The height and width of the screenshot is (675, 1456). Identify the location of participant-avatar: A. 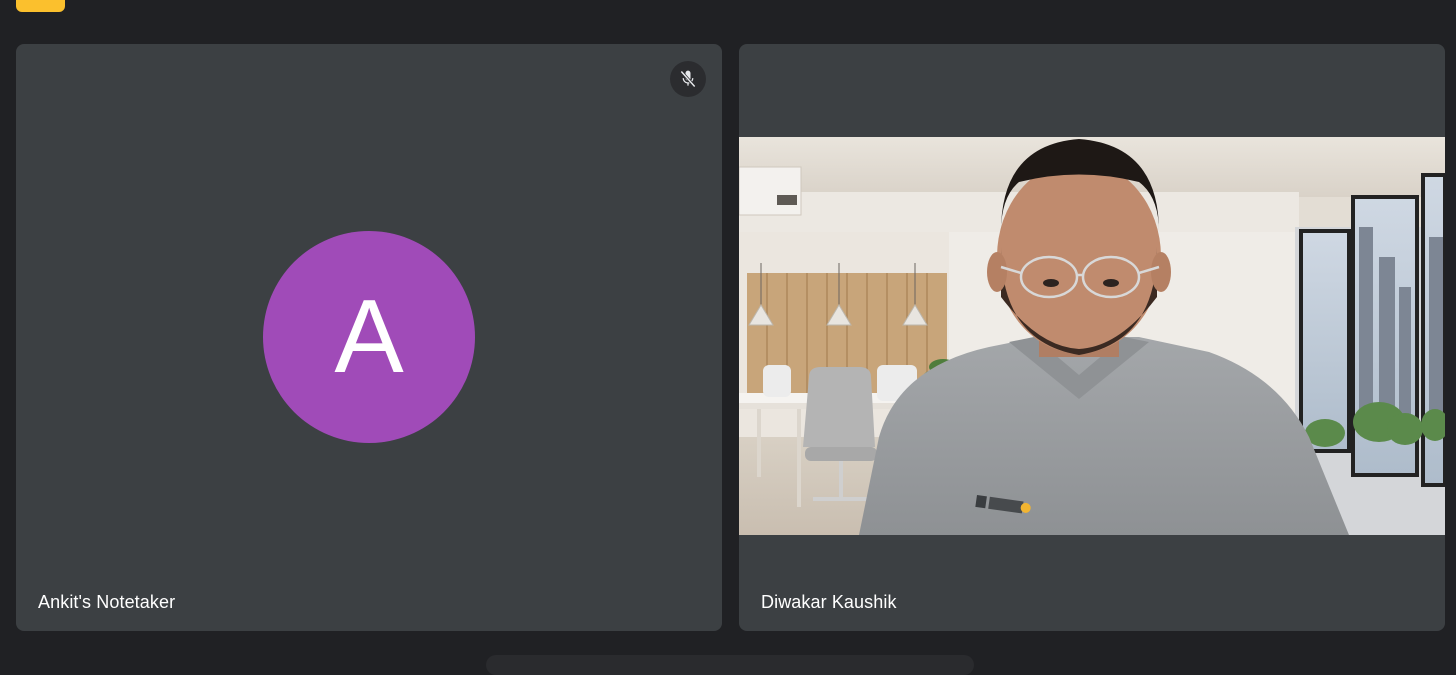
(369, 337).